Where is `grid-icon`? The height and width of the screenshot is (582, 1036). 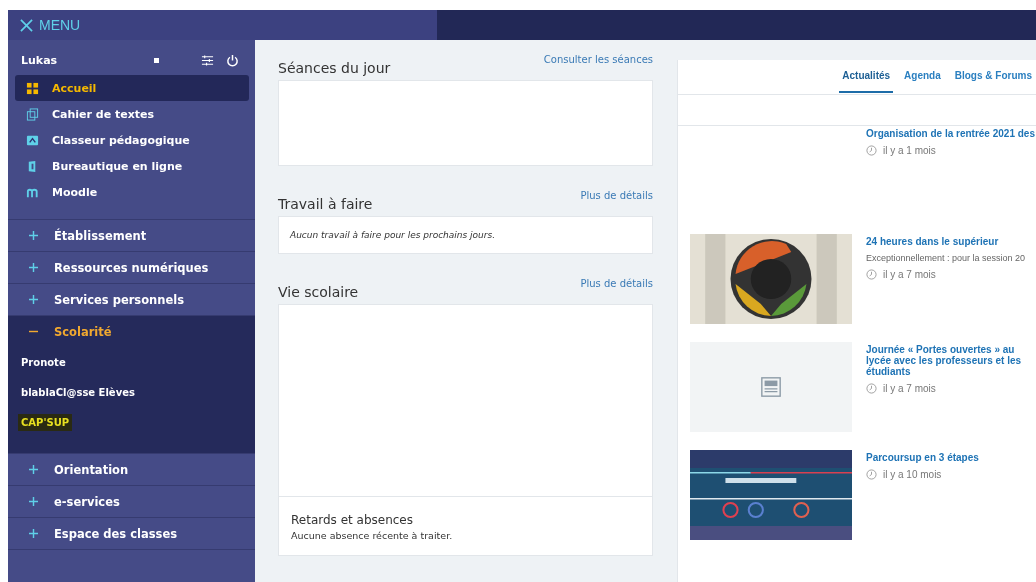
grid-icon is located at coordinates (32, 88).